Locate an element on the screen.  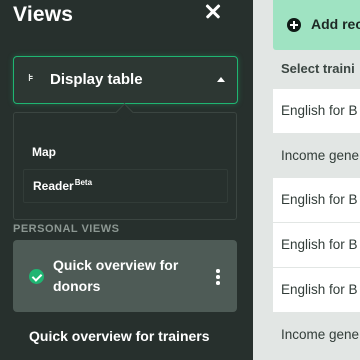
personal-view-item: Quick overview for trainers is located at coordinates (119, 336).